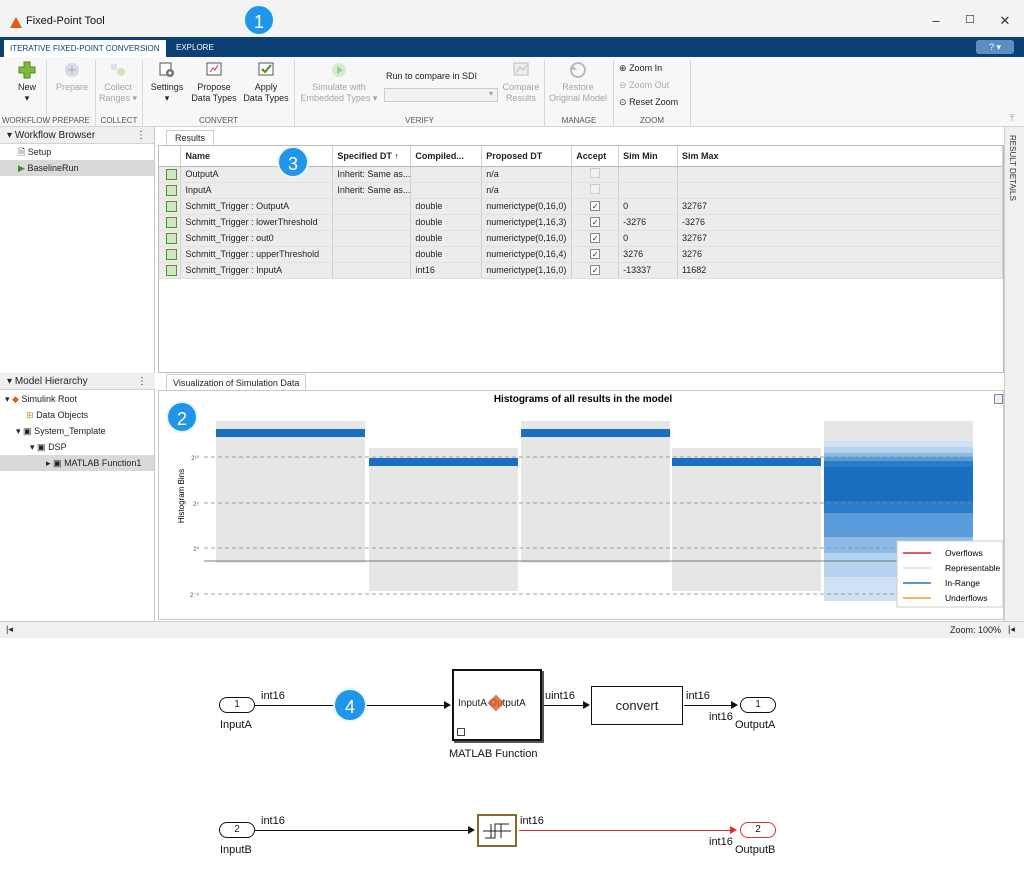 The image size is (1024, 878). Describe the element at coordinates (497, 705) in the screenshot. I see `matlab-function-block: InputA OutputA` at that location.